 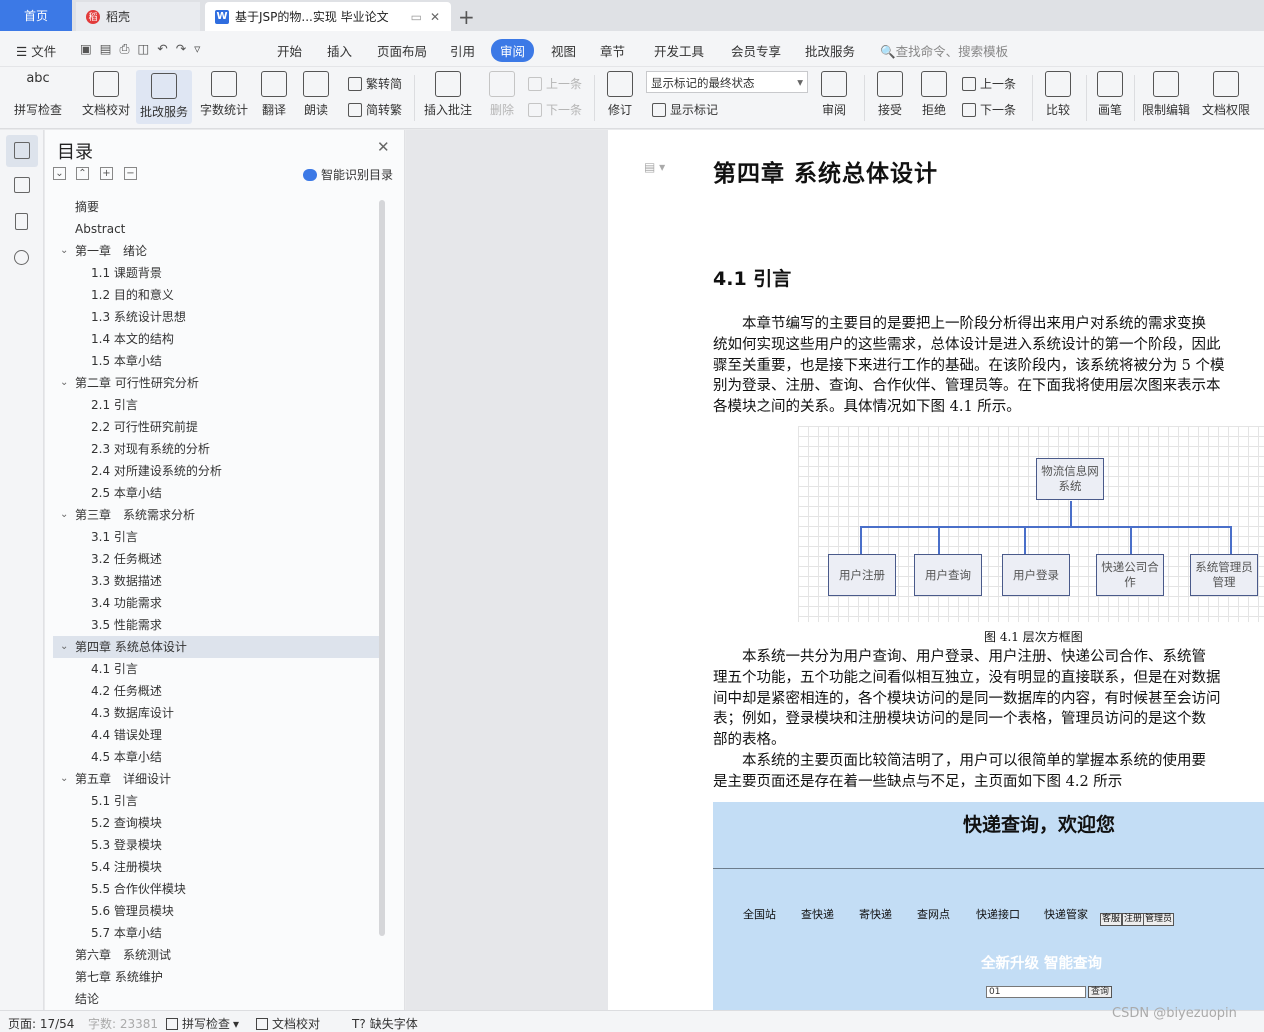 I want to click on undo-icon: ↶, so click(x=162, y=48).